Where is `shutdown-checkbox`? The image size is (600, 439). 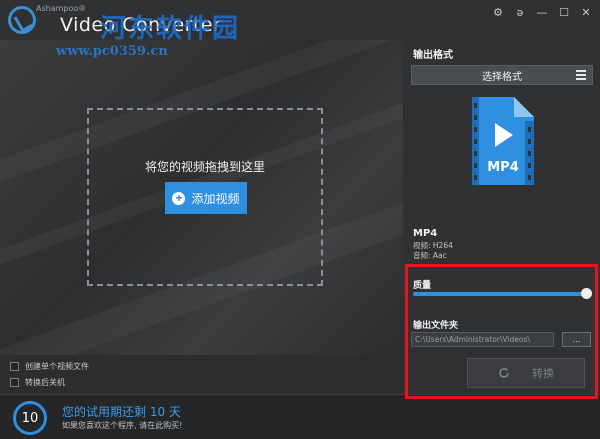 shutdown-checkbox is located at coordinates (14, 382).